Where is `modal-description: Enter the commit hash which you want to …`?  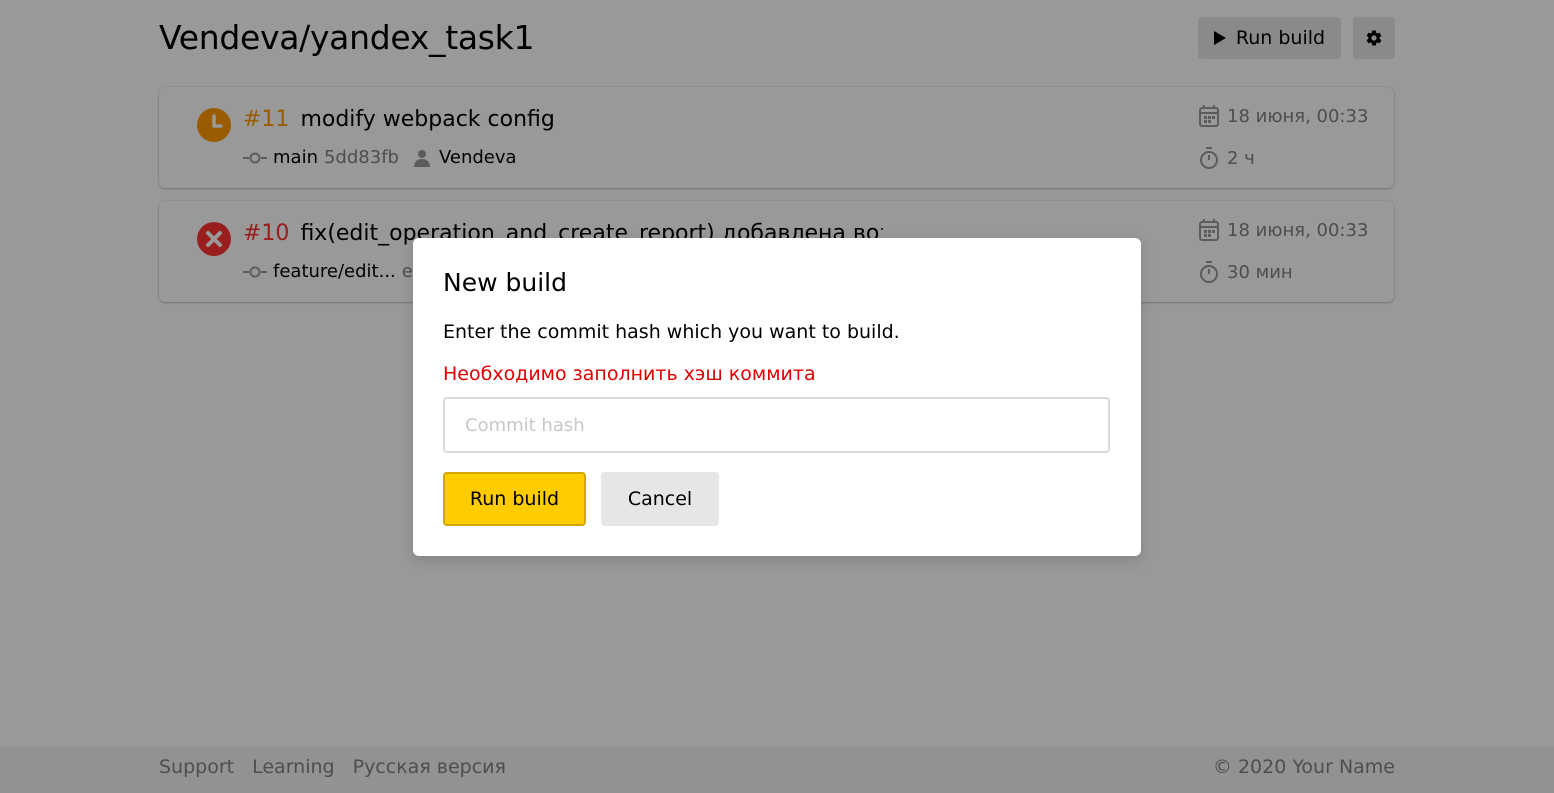
modal-description: Enter the commit hash which you want to … is located at coordinates (671, 332).